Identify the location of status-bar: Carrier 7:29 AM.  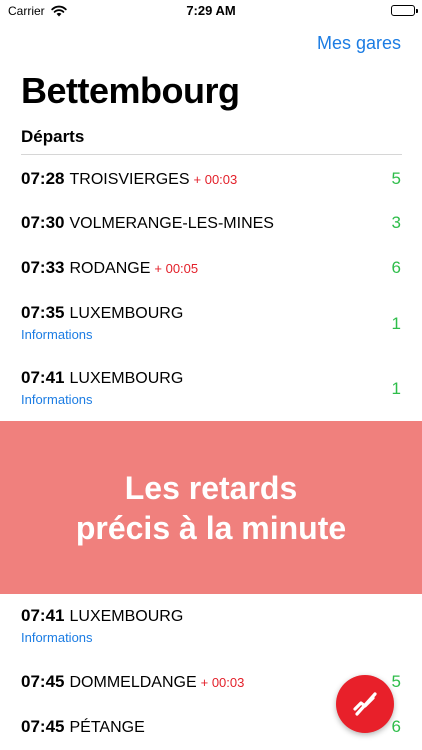
(211, 11).